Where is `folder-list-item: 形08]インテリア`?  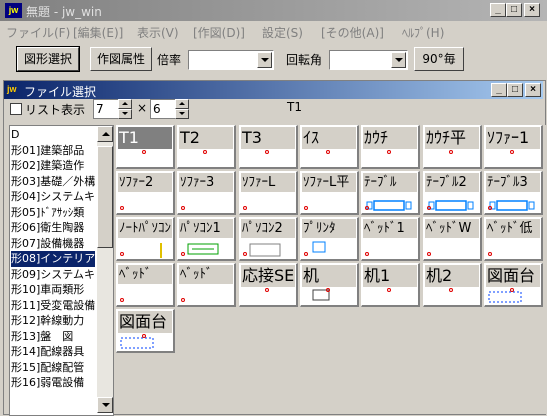
folder-list-item: 形08]インテリア is located at coordinates (53, 259).